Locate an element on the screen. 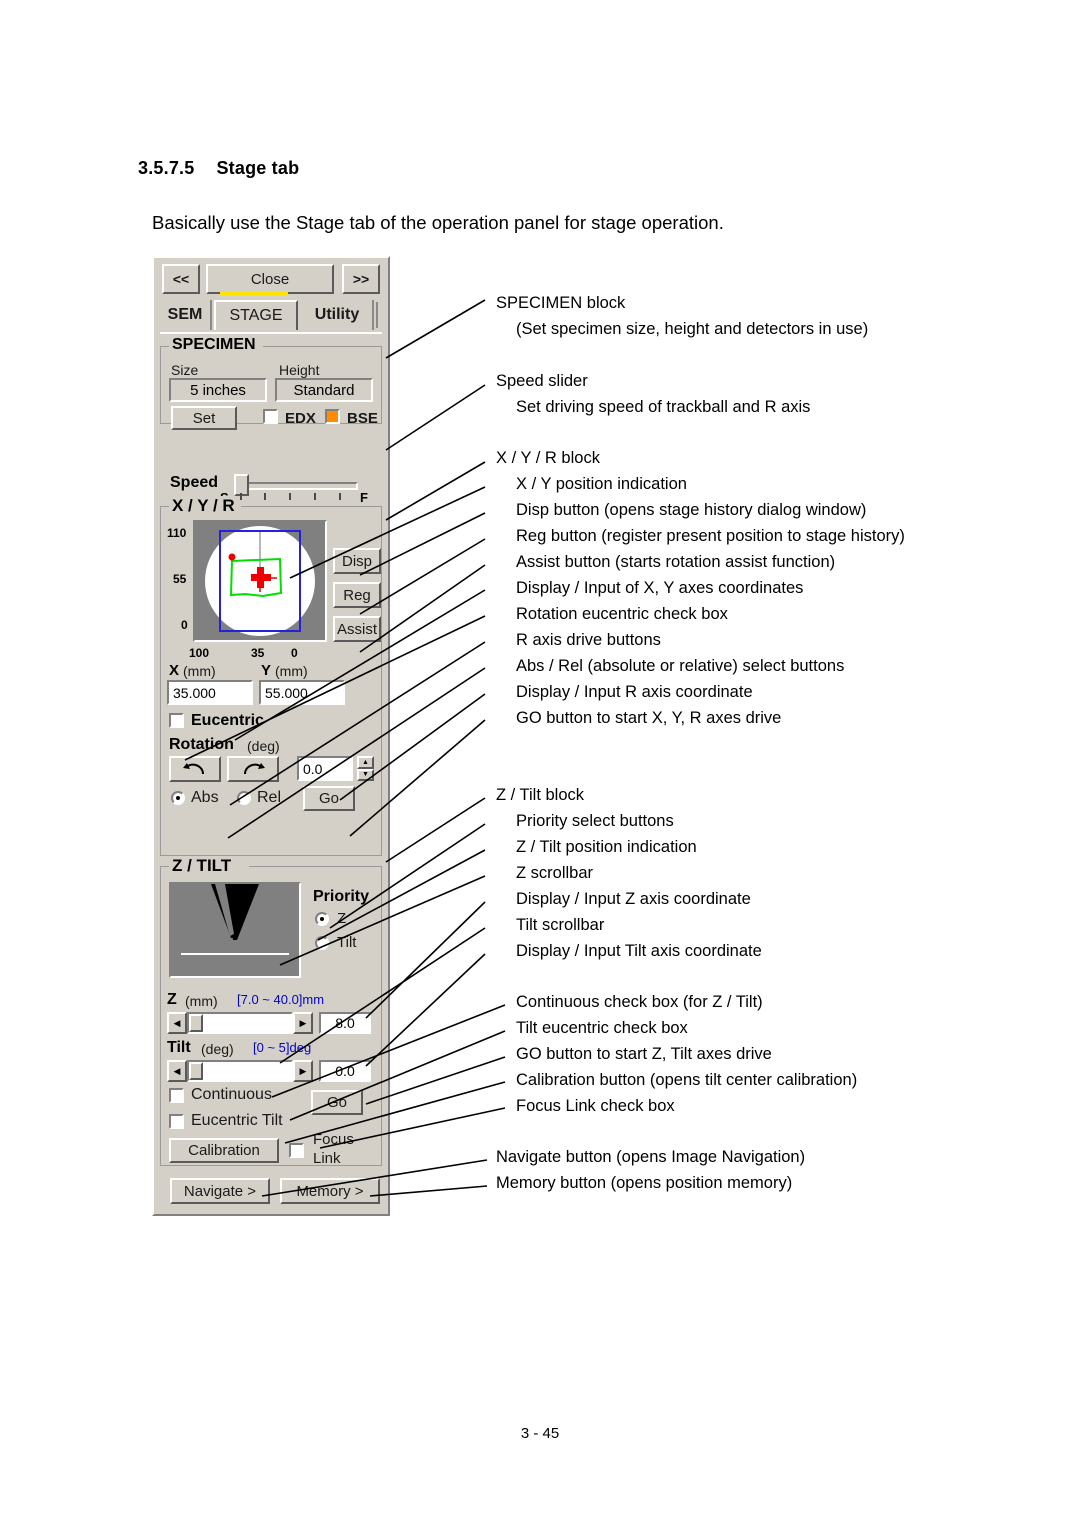  abs-label: Abs is located at coordinates (205, 797).